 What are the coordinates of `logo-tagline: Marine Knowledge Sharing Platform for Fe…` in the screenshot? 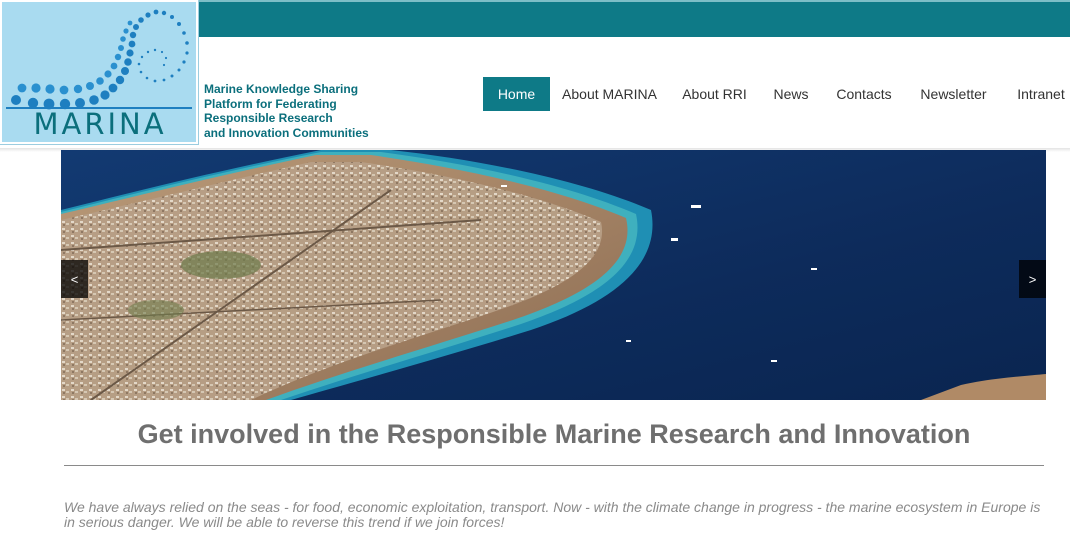 It's located at (299, 111).